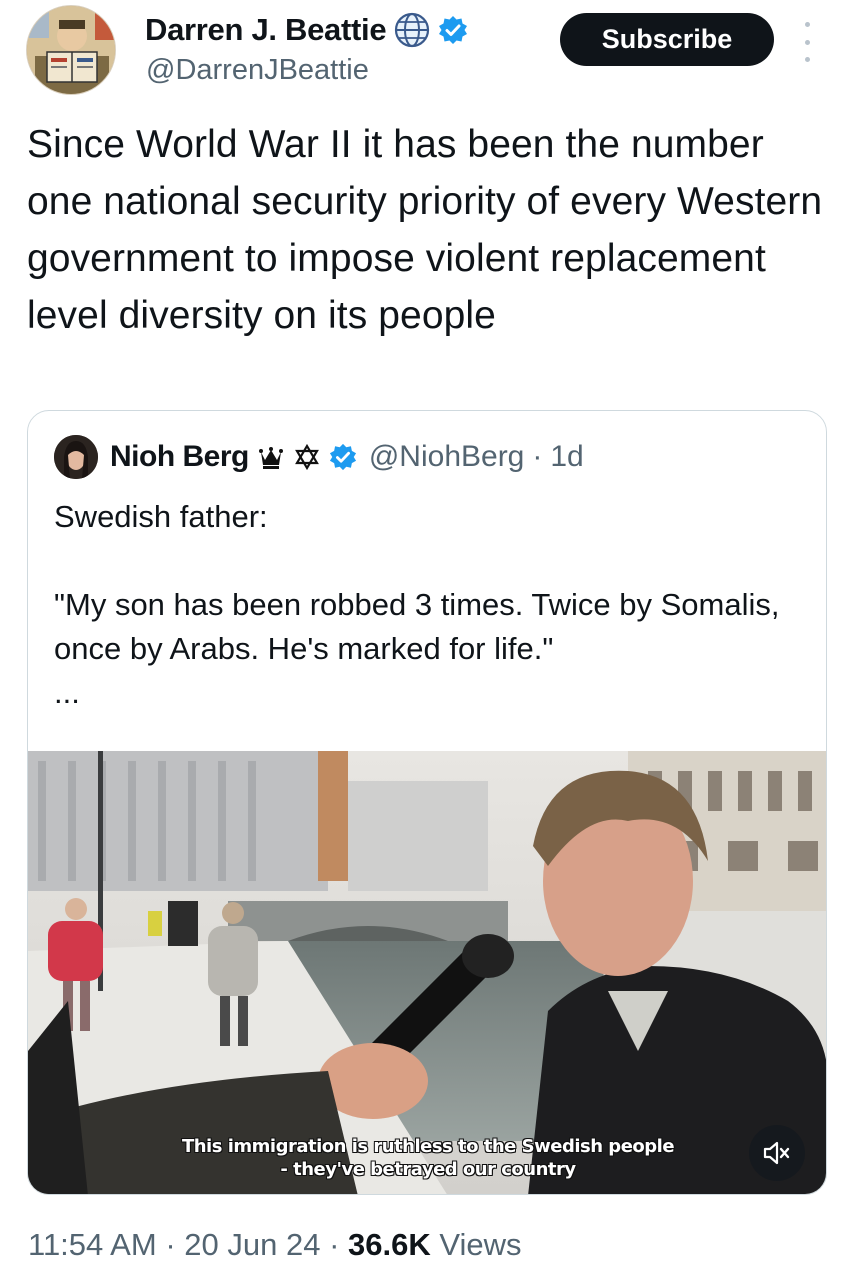 This screenshot has height=1280, width=853. What do you see at coordinates (777, 1153) in the screenshot?
I see `speaker-muted-icon` at bounding box center [777, 1153].